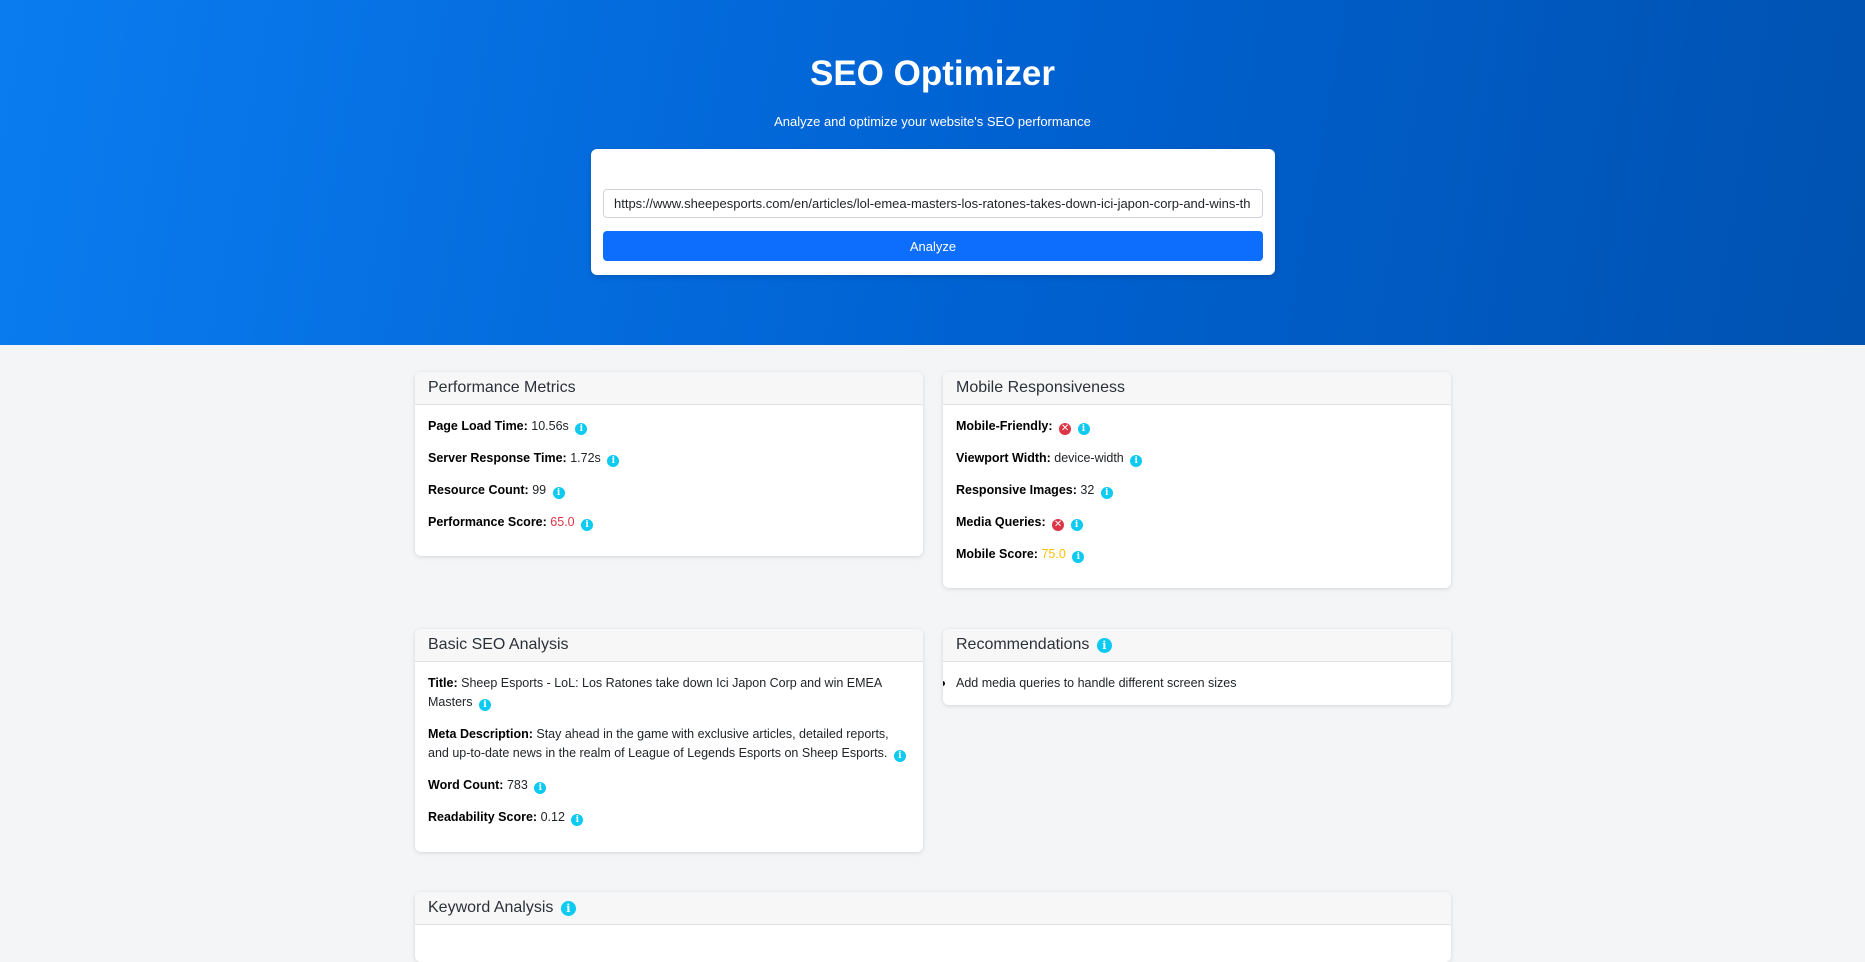 This screenshot has height=962, width=1865. Describe the element at coordinates (480, 734) in the screenshot. I see `meta-description-label: Meta Description:` at that location.